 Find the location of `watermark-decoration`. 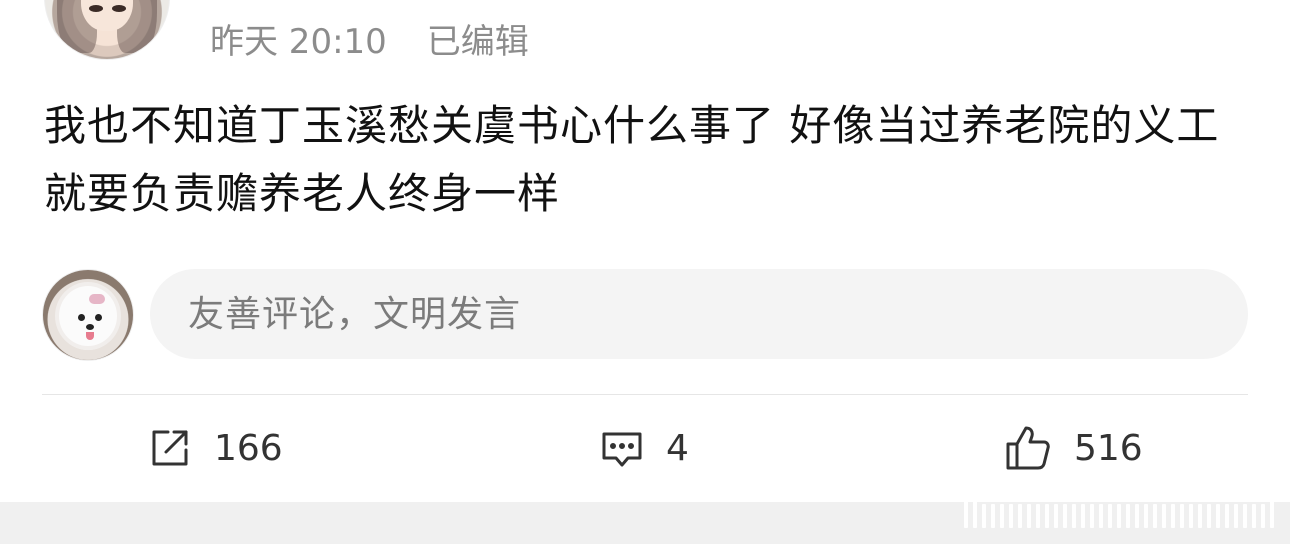

watermark-decoration is located at coordinates (1119, 511).